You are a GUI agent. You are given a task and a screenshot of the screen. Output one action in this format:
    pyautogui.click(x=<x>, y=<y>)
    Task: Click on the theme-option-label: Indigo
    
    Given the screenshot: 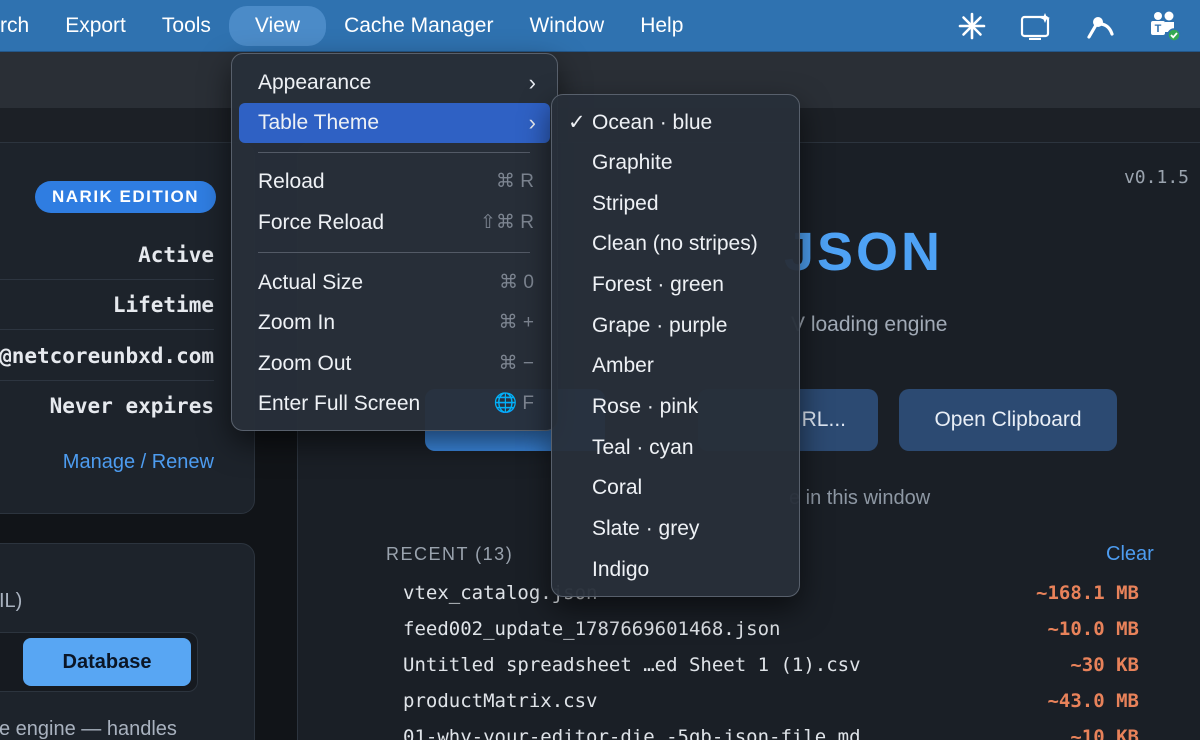 What is the action you would take?
    pyautogui.click(x=621, y=569)
    